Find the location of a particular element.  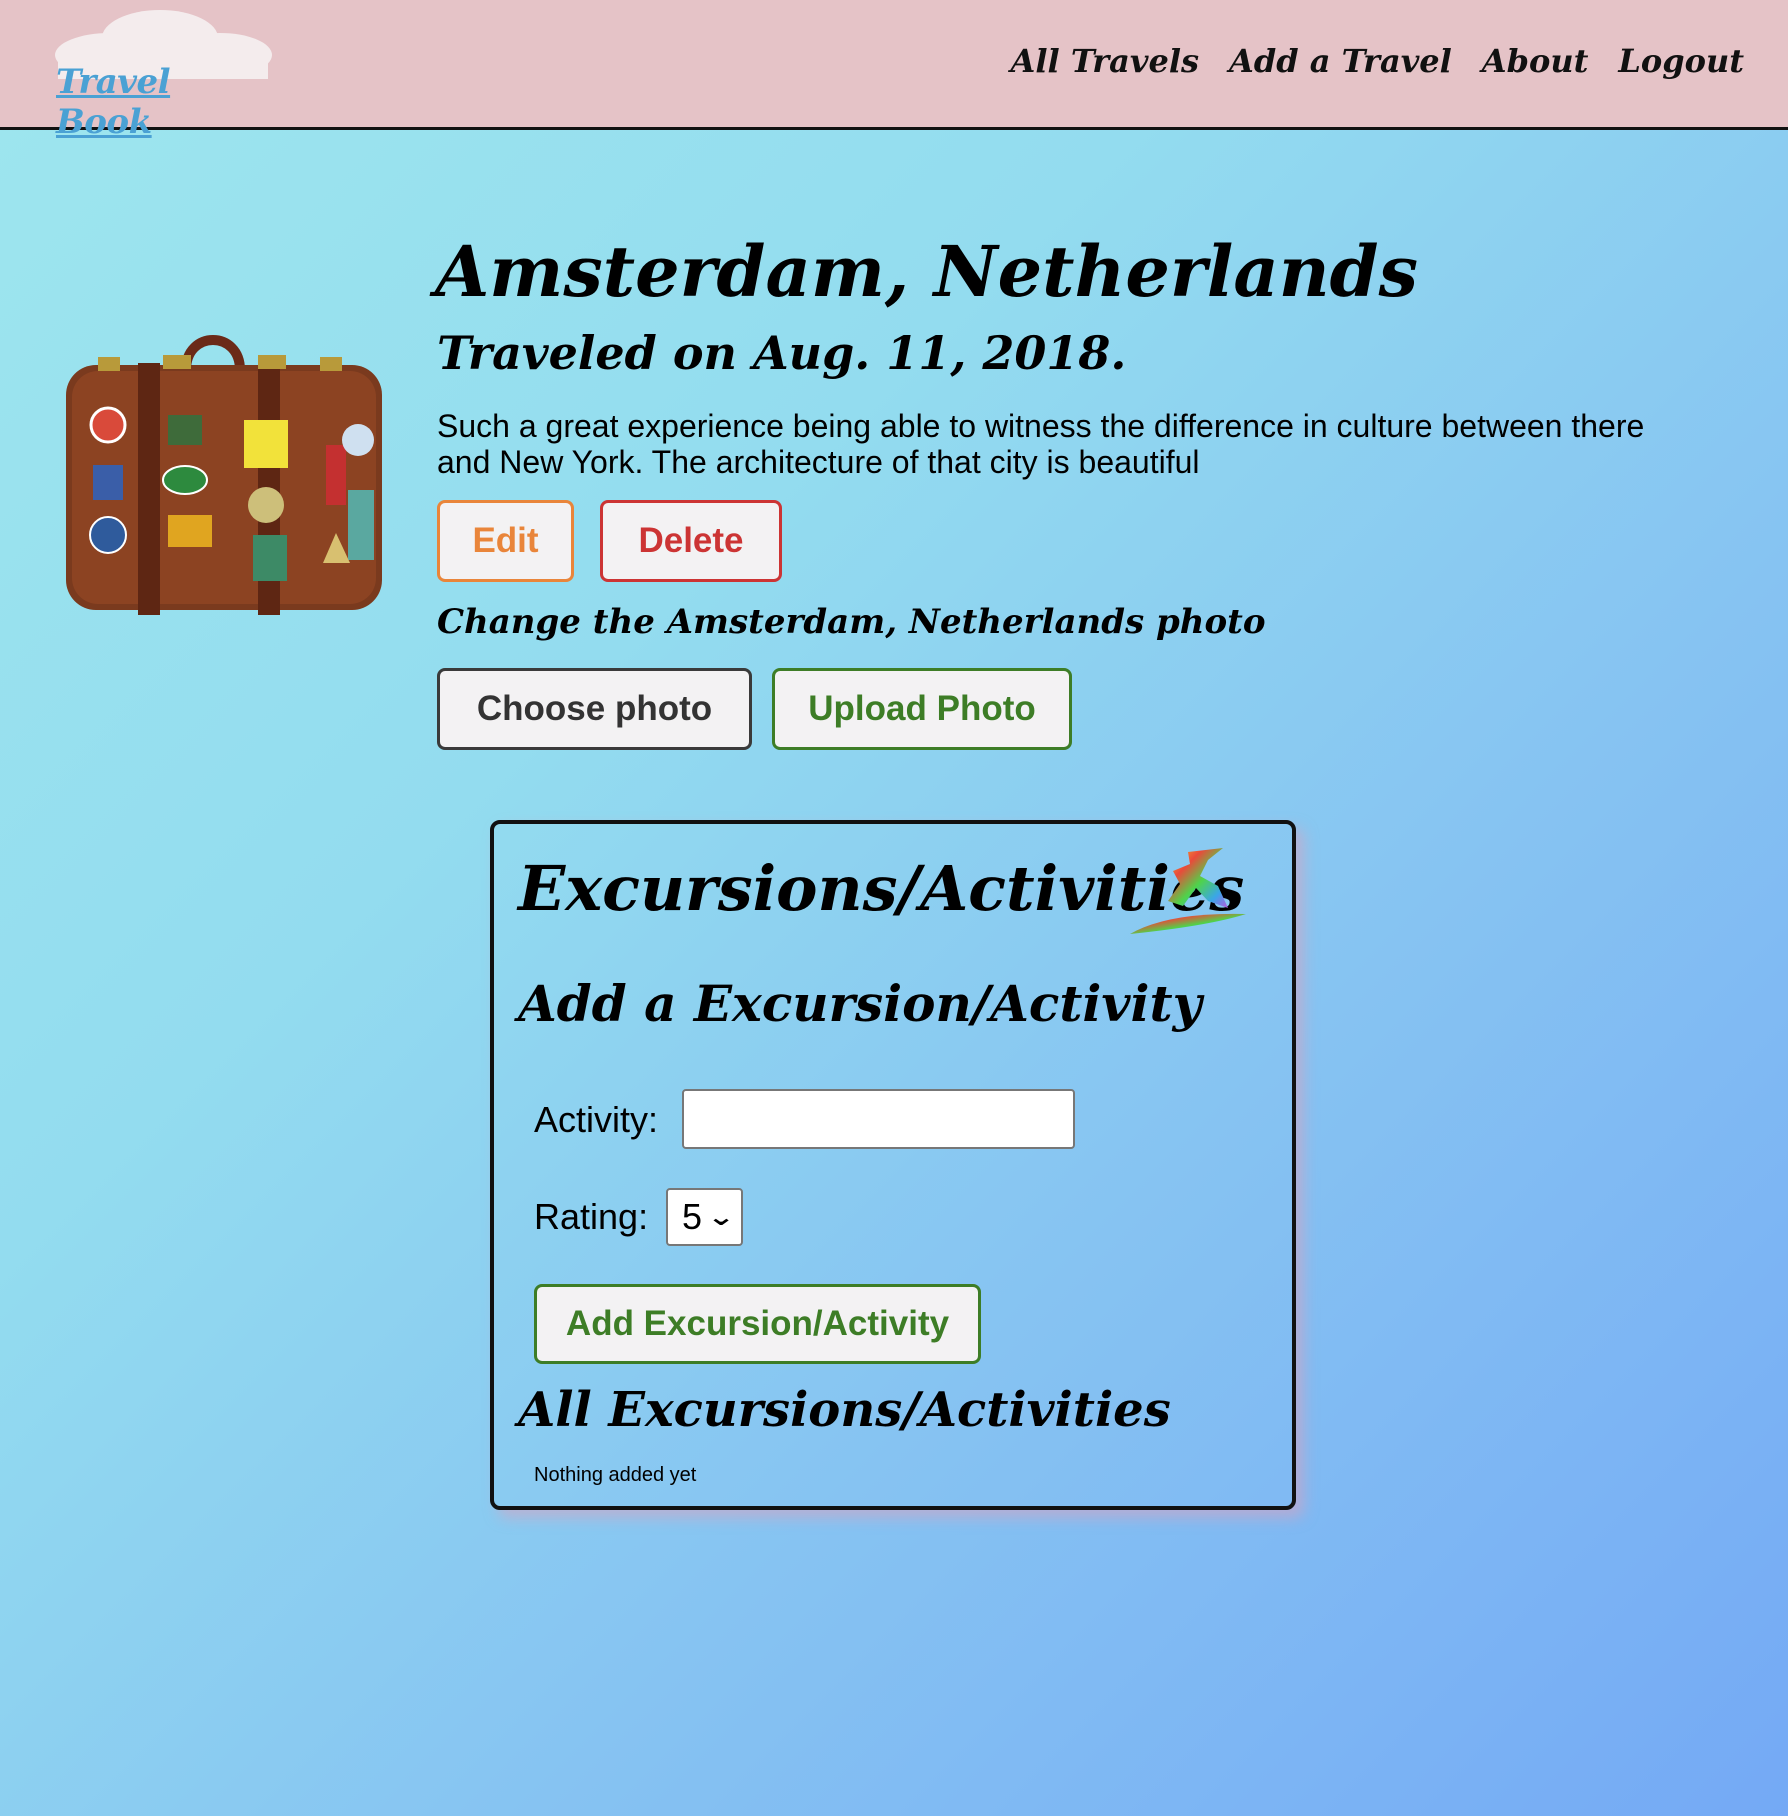

chevron-down-icon: ⌄ is located at coordinates (721, 1217).